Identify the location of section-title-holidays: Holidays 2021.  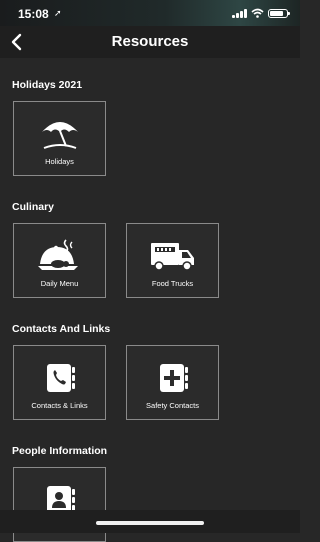
(47, 85).